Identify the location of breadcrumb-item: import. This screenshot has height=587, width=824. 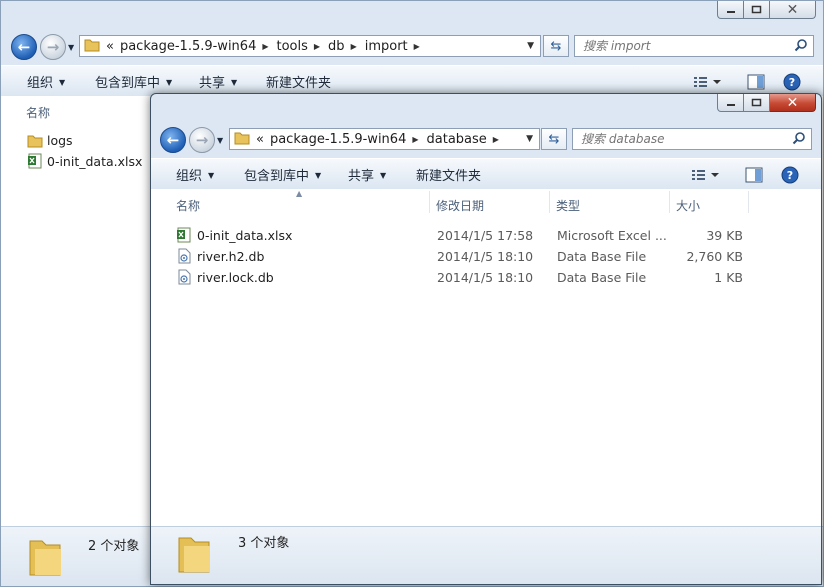
(386, 46).